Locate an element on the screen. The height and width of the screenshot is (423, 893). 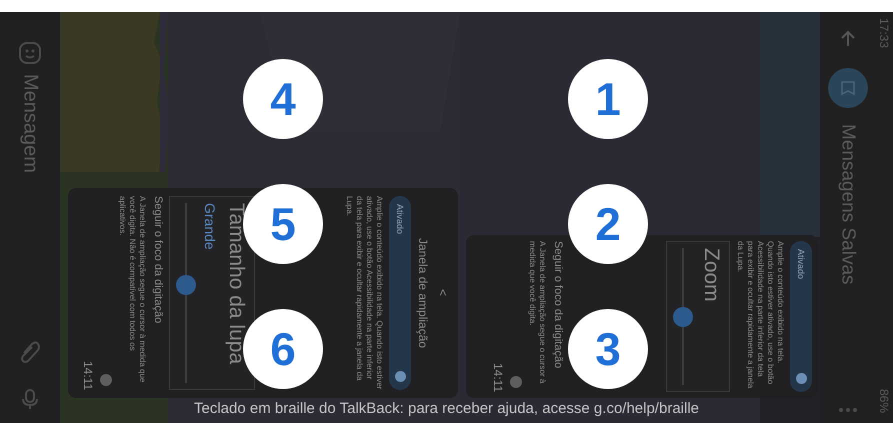
dialog-title: Zoom is located at coordinates (711, 276).